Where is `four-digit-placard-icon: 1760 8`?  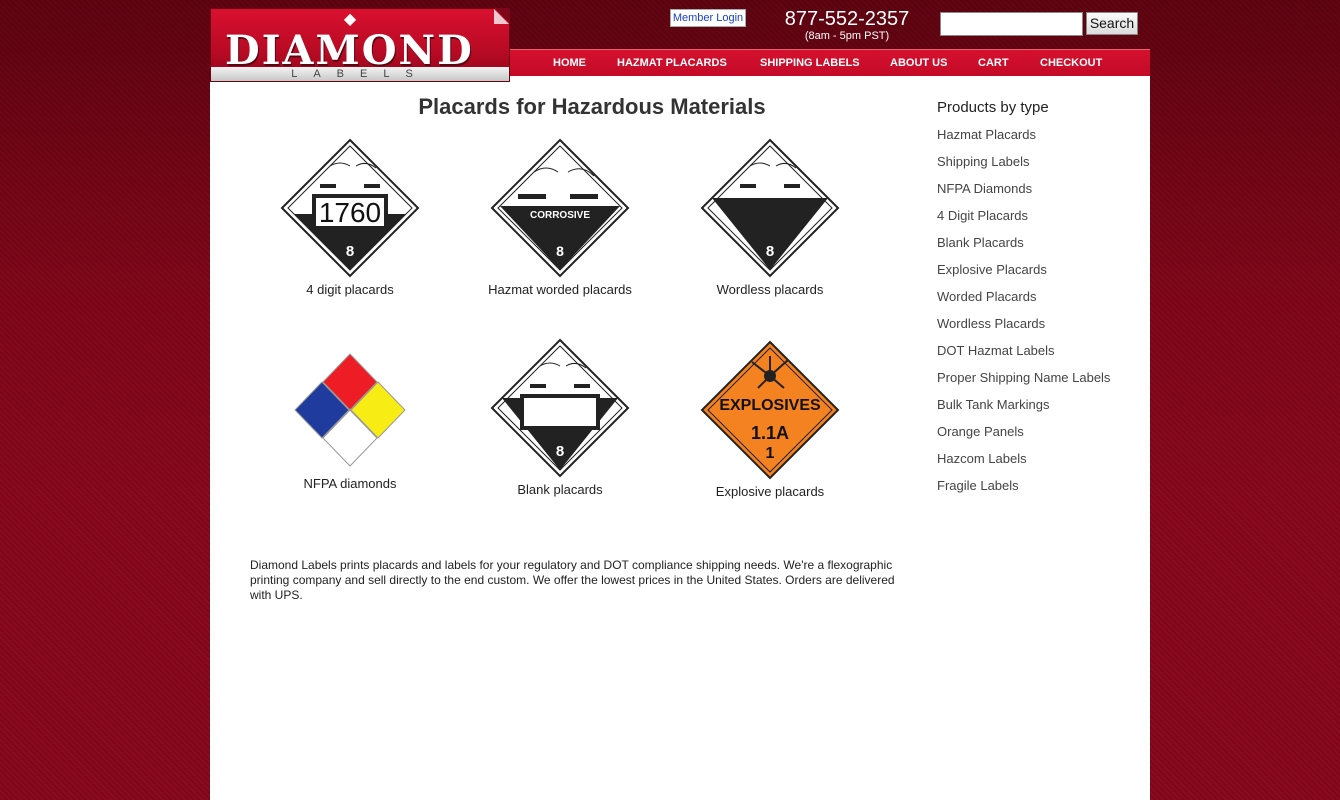 four-digit-placard-icon: 1760 8 is located at coordinates (350, 208).